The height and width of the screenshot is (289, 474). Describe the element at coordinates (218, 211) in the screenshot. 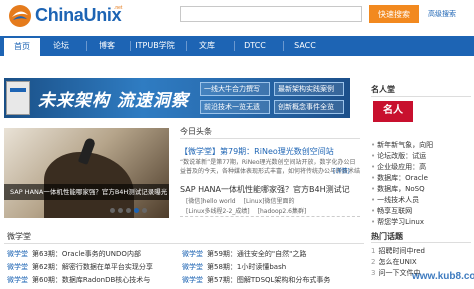

I see `headline-tag-link: [Linux多线程2-2_成绩]` at that location.